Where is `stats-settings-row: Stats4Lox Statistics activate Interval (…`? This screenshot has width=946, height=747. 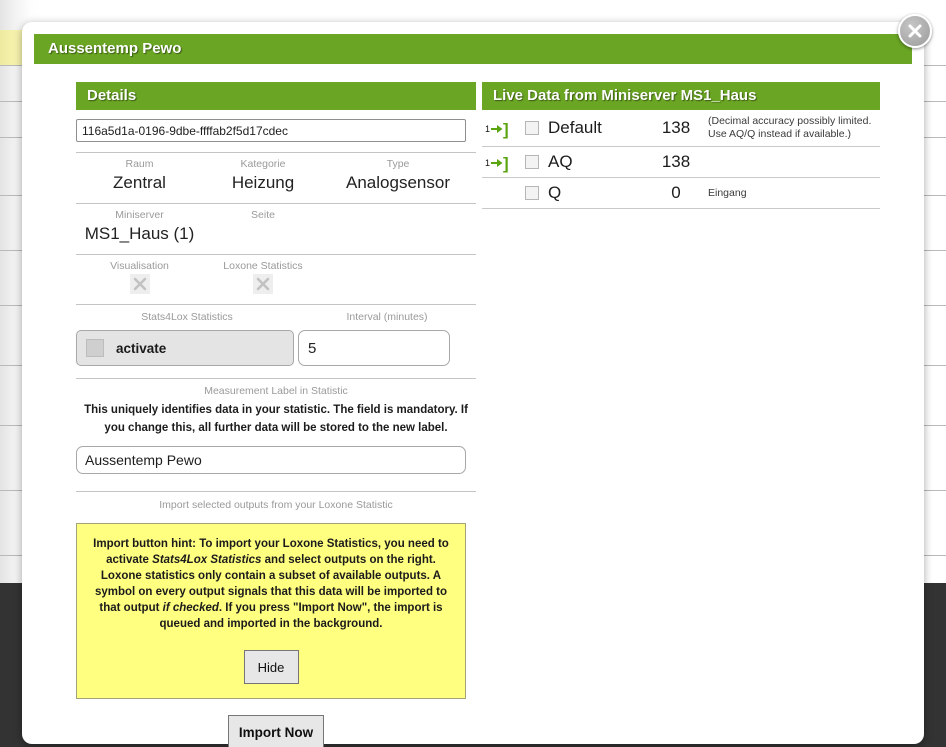 stats-settings-row: Stats4Lox Statistics activate Interval (… is located at coordinates (276, 335).